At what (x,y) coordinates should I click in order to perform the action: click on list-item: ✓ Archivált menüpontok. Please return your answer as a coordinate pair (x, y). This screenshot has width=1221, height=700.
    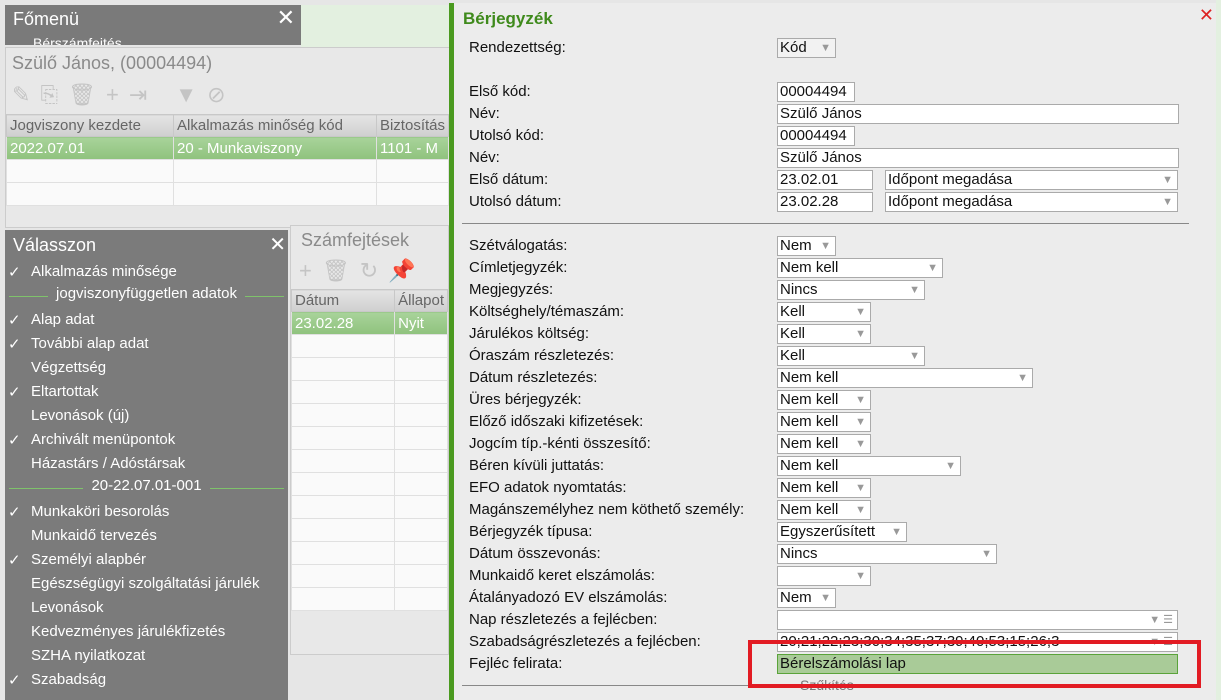
    Looking at the image, I should click on (146, 441).